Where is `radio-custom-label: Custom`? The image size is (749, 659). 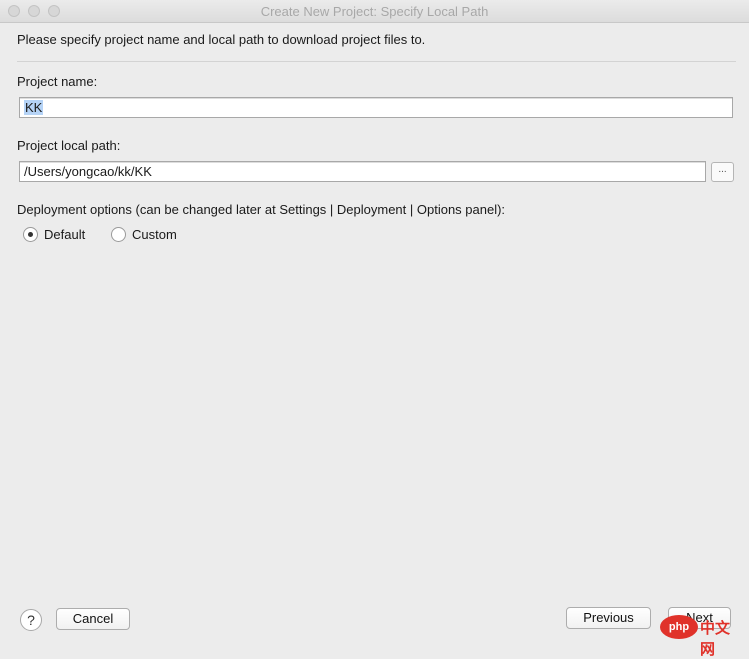 radio-custom-label: Custom is located at coordinates (154, 234).